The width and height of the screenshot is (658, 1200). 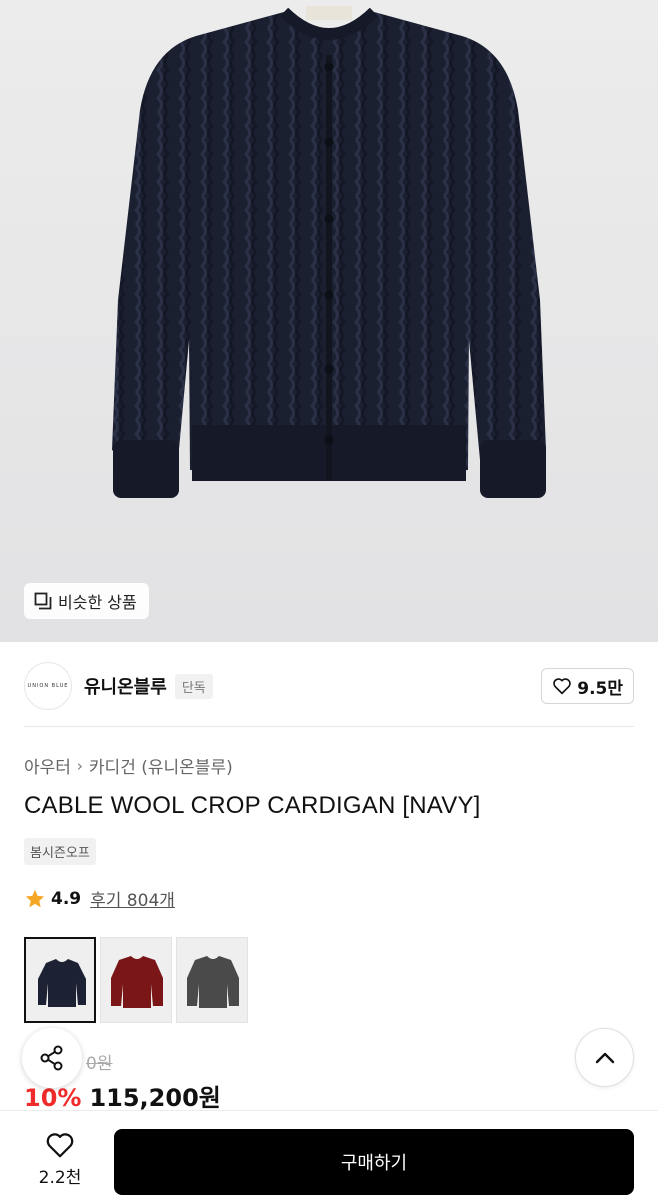 I want to click on brand-like-button: 9.5만, so click(x=587, y=686).